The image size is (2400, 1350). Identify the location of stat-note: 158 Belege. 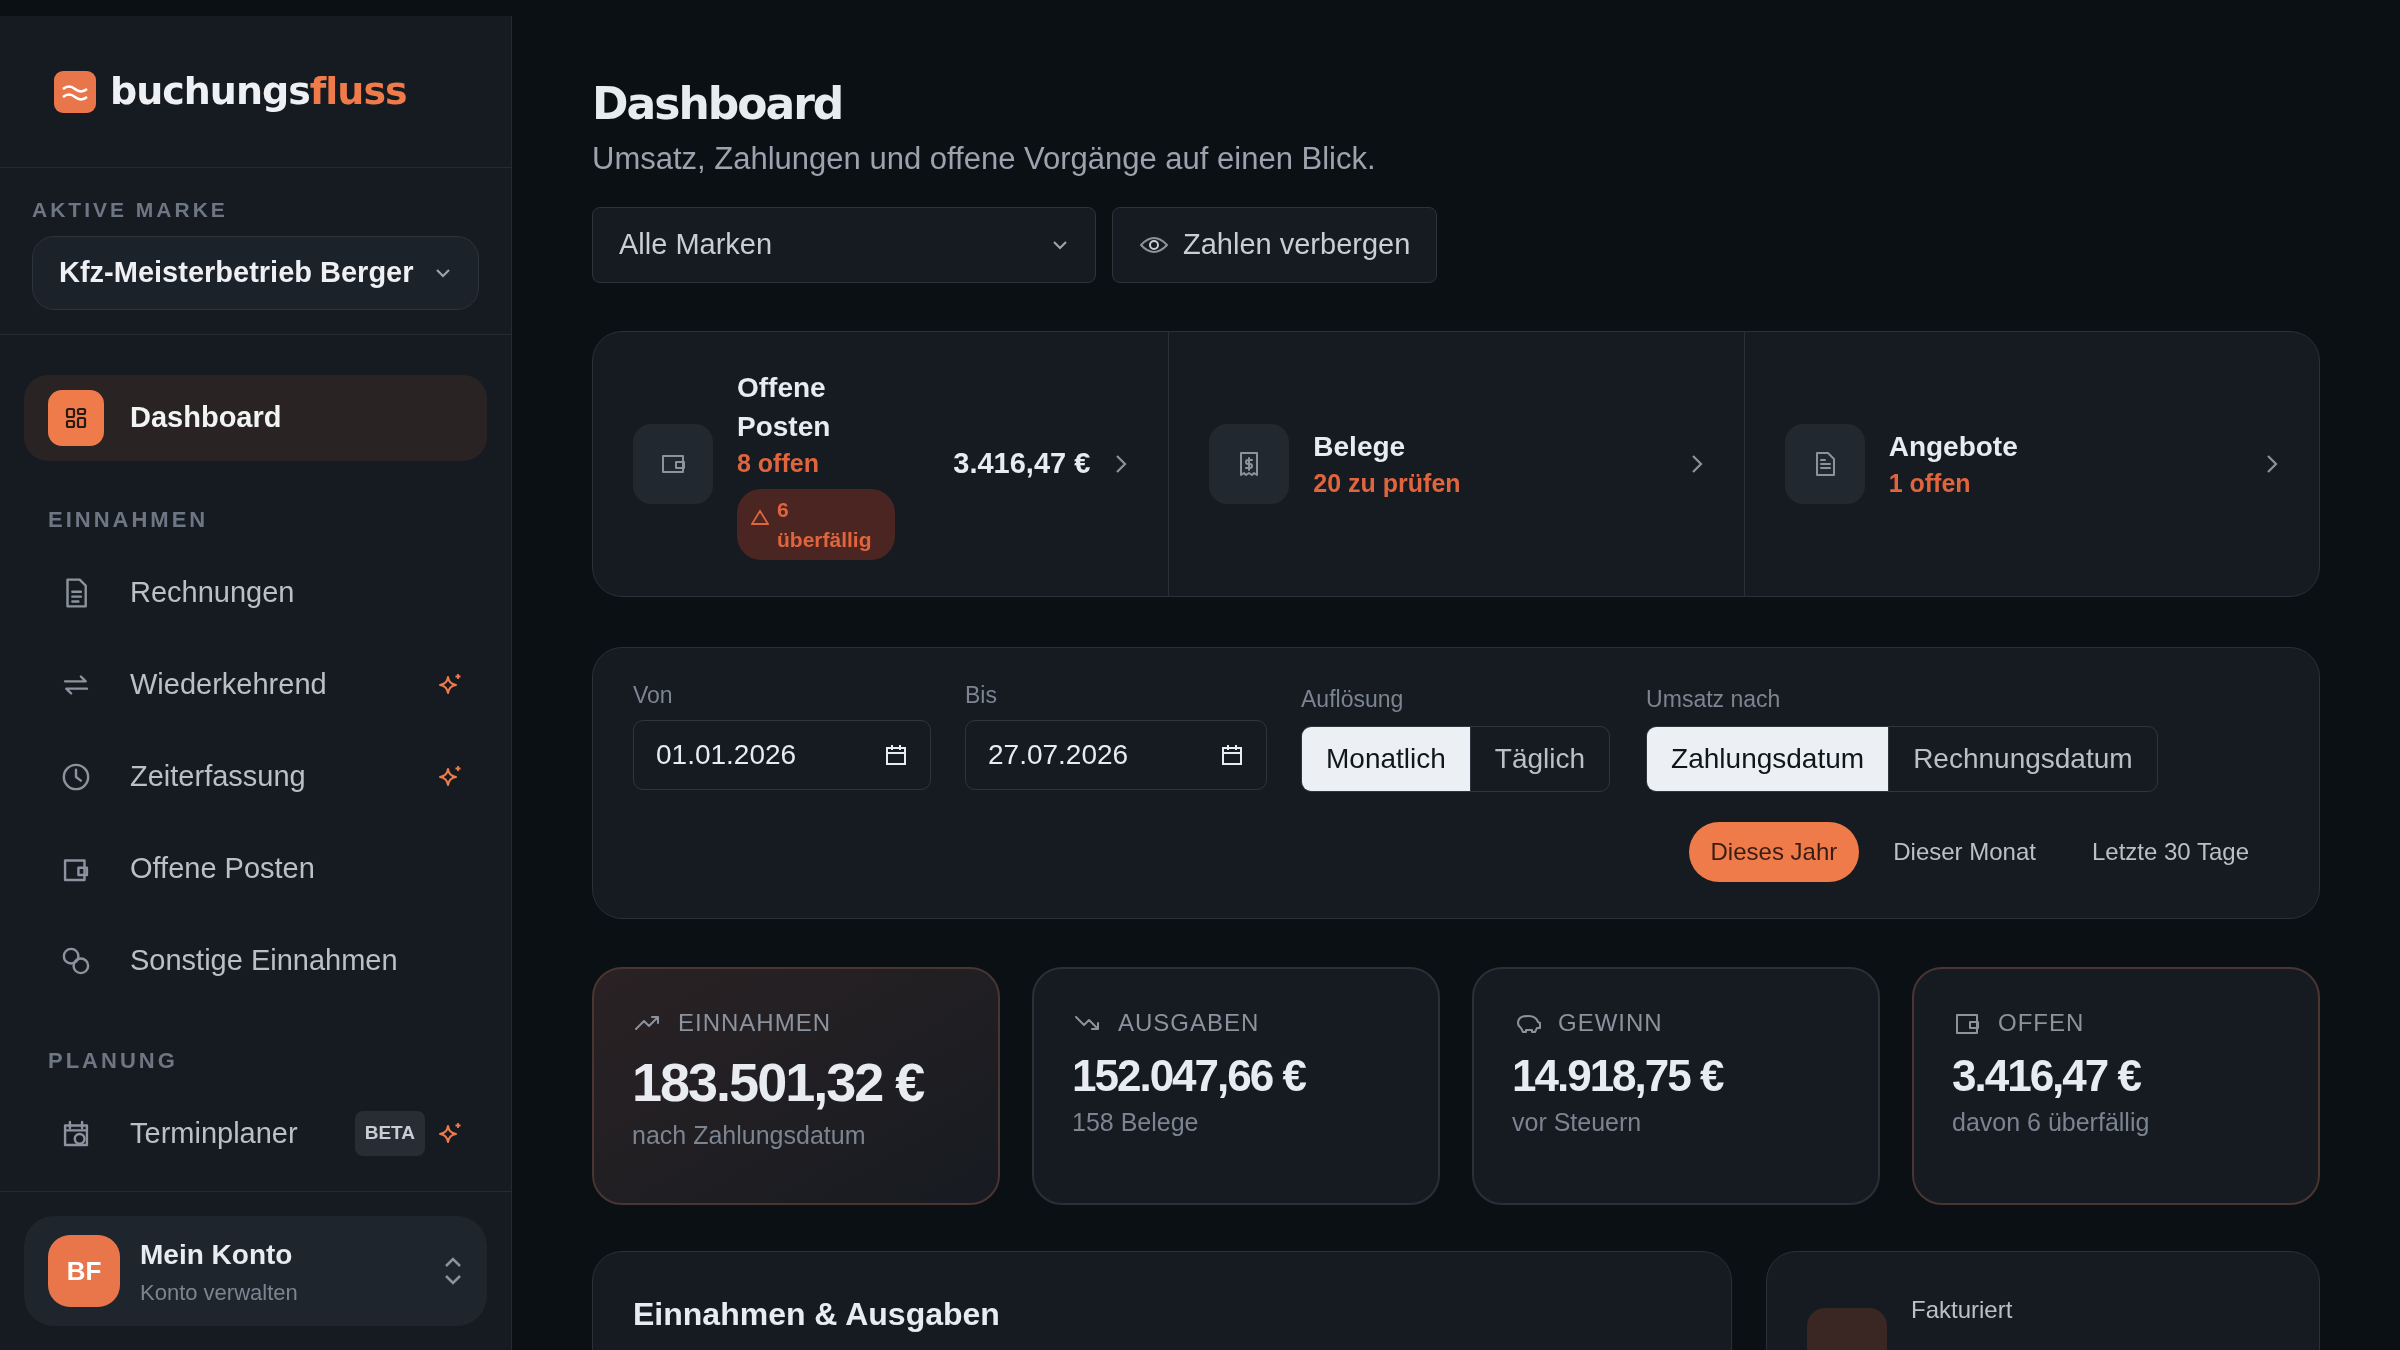
(1136, 1123).